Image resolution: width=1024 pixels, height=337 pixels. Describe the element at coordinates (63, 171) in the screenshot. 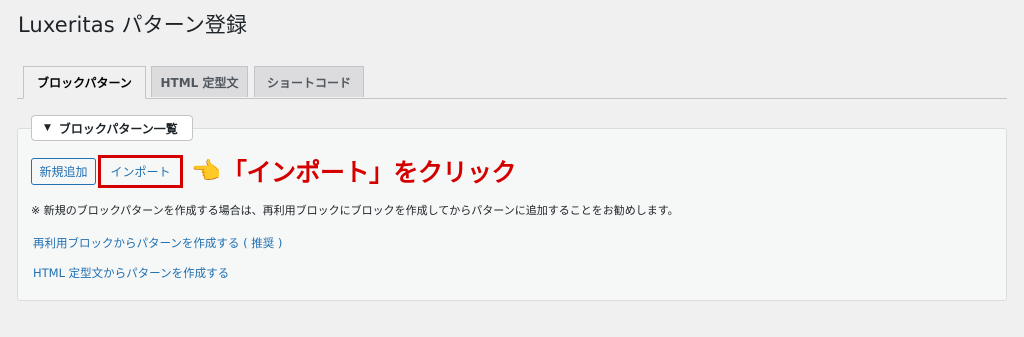

I see `add-new-button: 新規追加` at that location.